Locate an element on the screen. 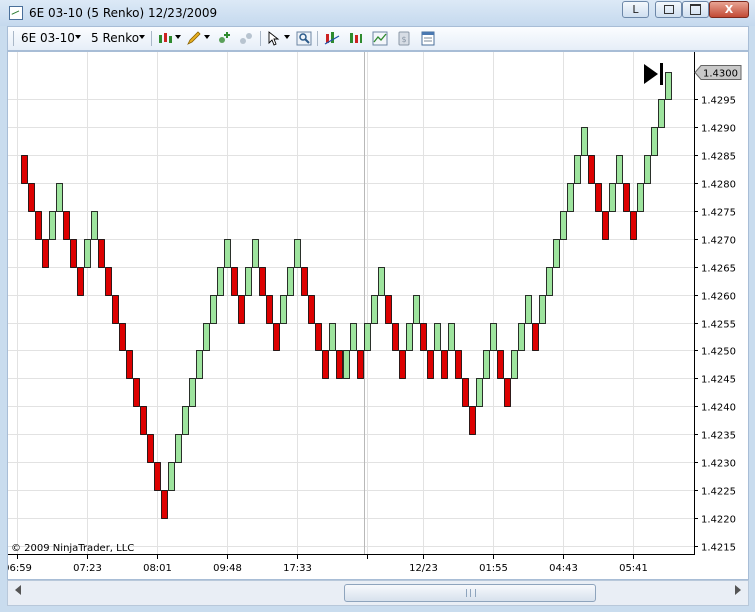  save-icon: $ is located at coordinates (404, 38).